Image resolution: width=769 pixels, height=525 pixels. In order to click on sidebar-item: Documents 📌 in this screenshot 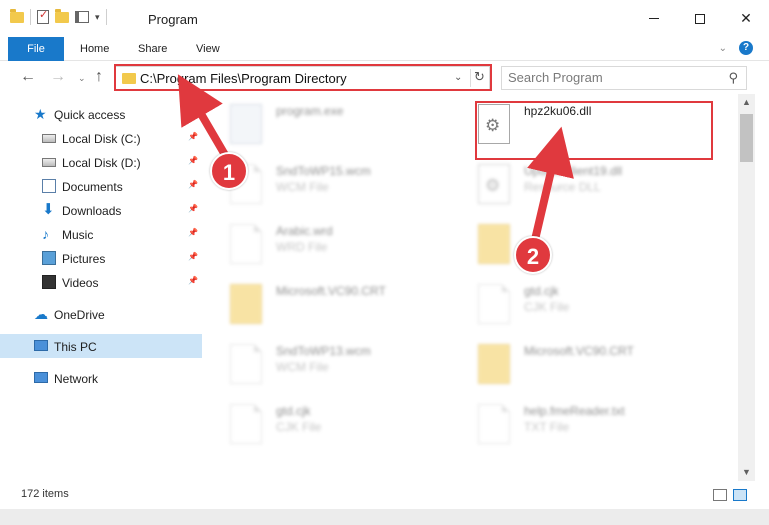, I will do `click(101, 186)`.